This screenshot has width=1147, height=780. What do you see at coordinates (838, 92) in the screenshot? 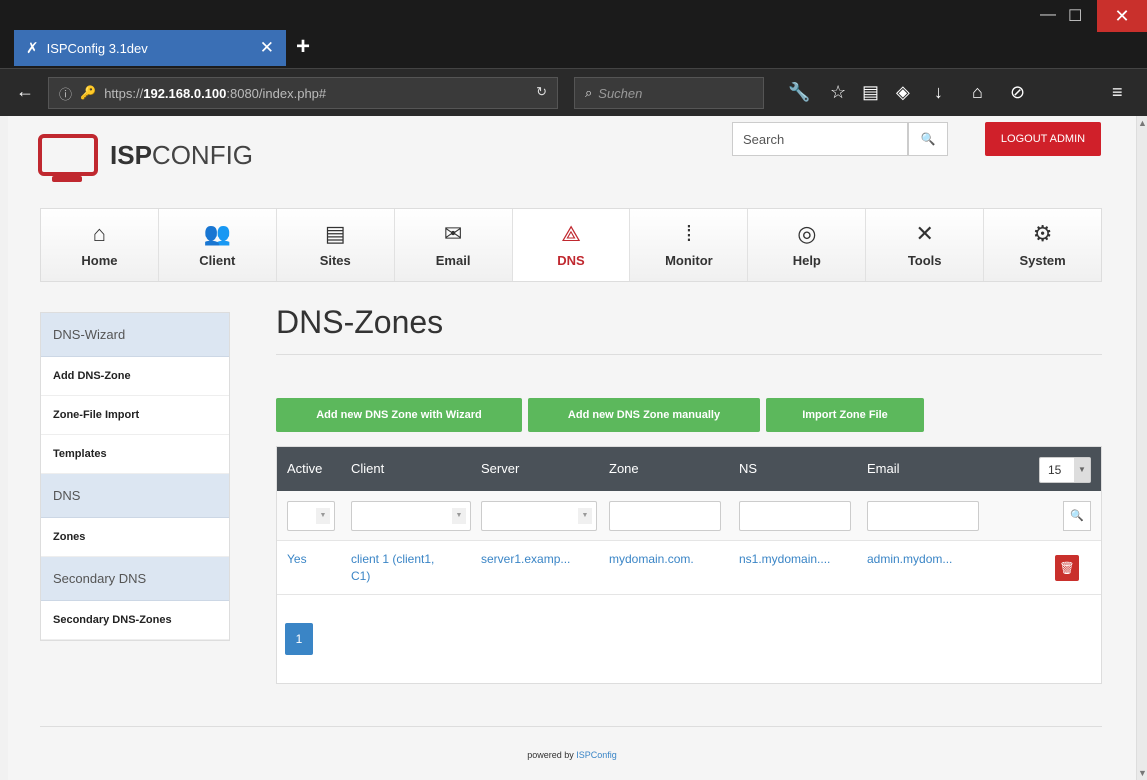
I see `bookmark-star-icon: ☆` at bounding box center [838, 92].